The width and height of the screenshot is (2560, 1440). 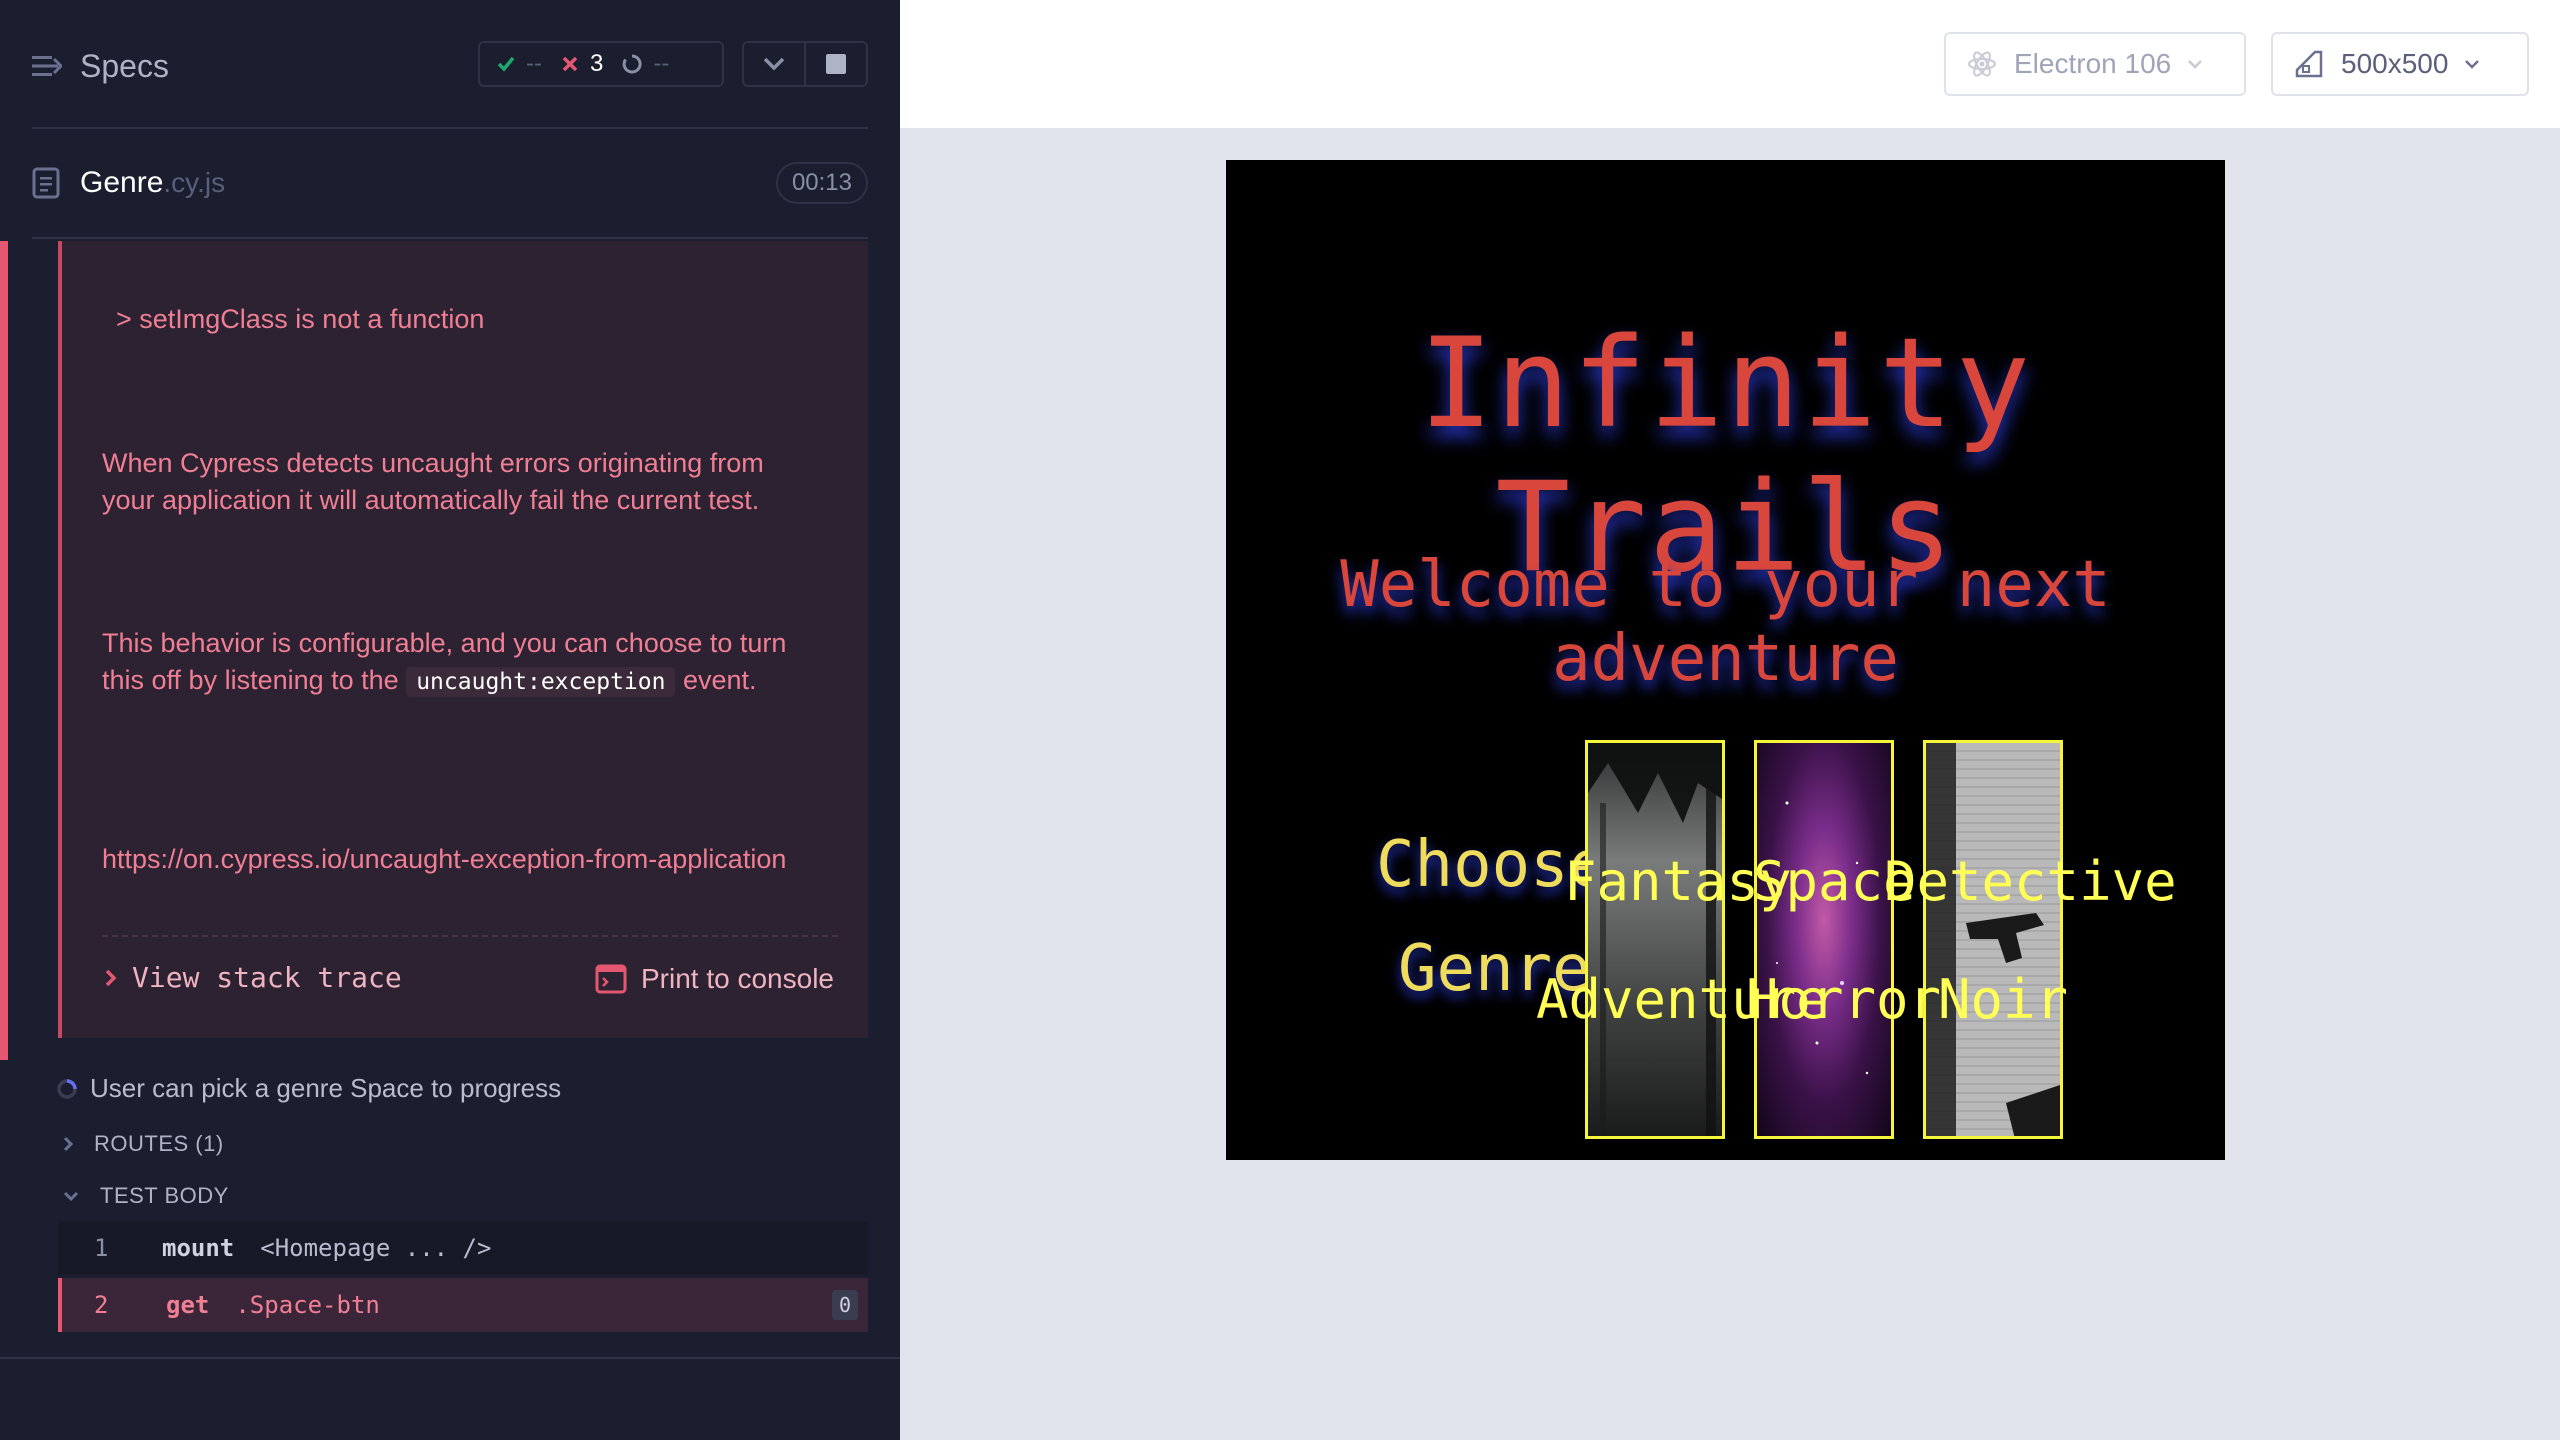 I want to click on routes-toggle: ROUTES (1), so click(x=143, y=1144).